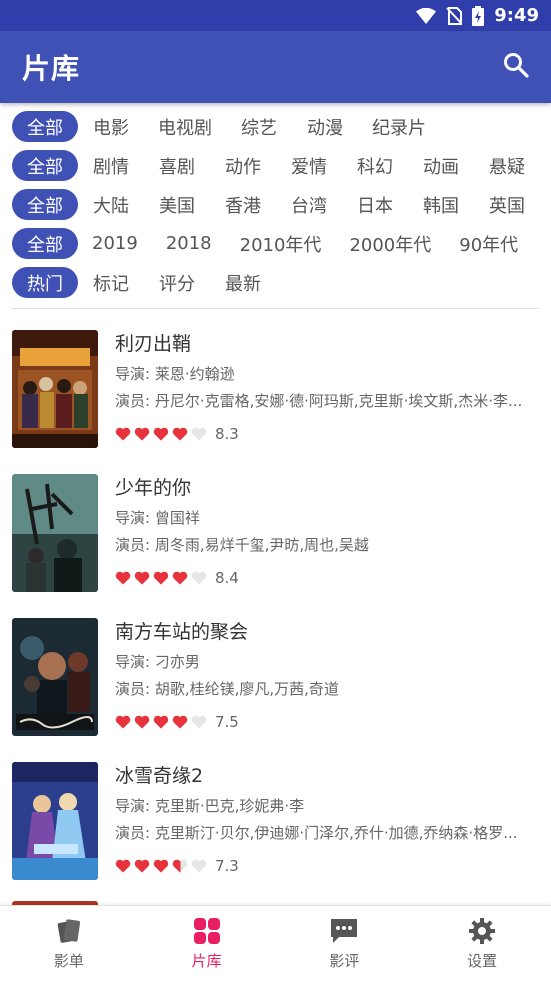 The height and width of the screenshot is (981, 551). What do you see at coordinates (281, 243) in the screenshot?
I see `filter-chip: 2010年代` at bounding box center [281, 243].